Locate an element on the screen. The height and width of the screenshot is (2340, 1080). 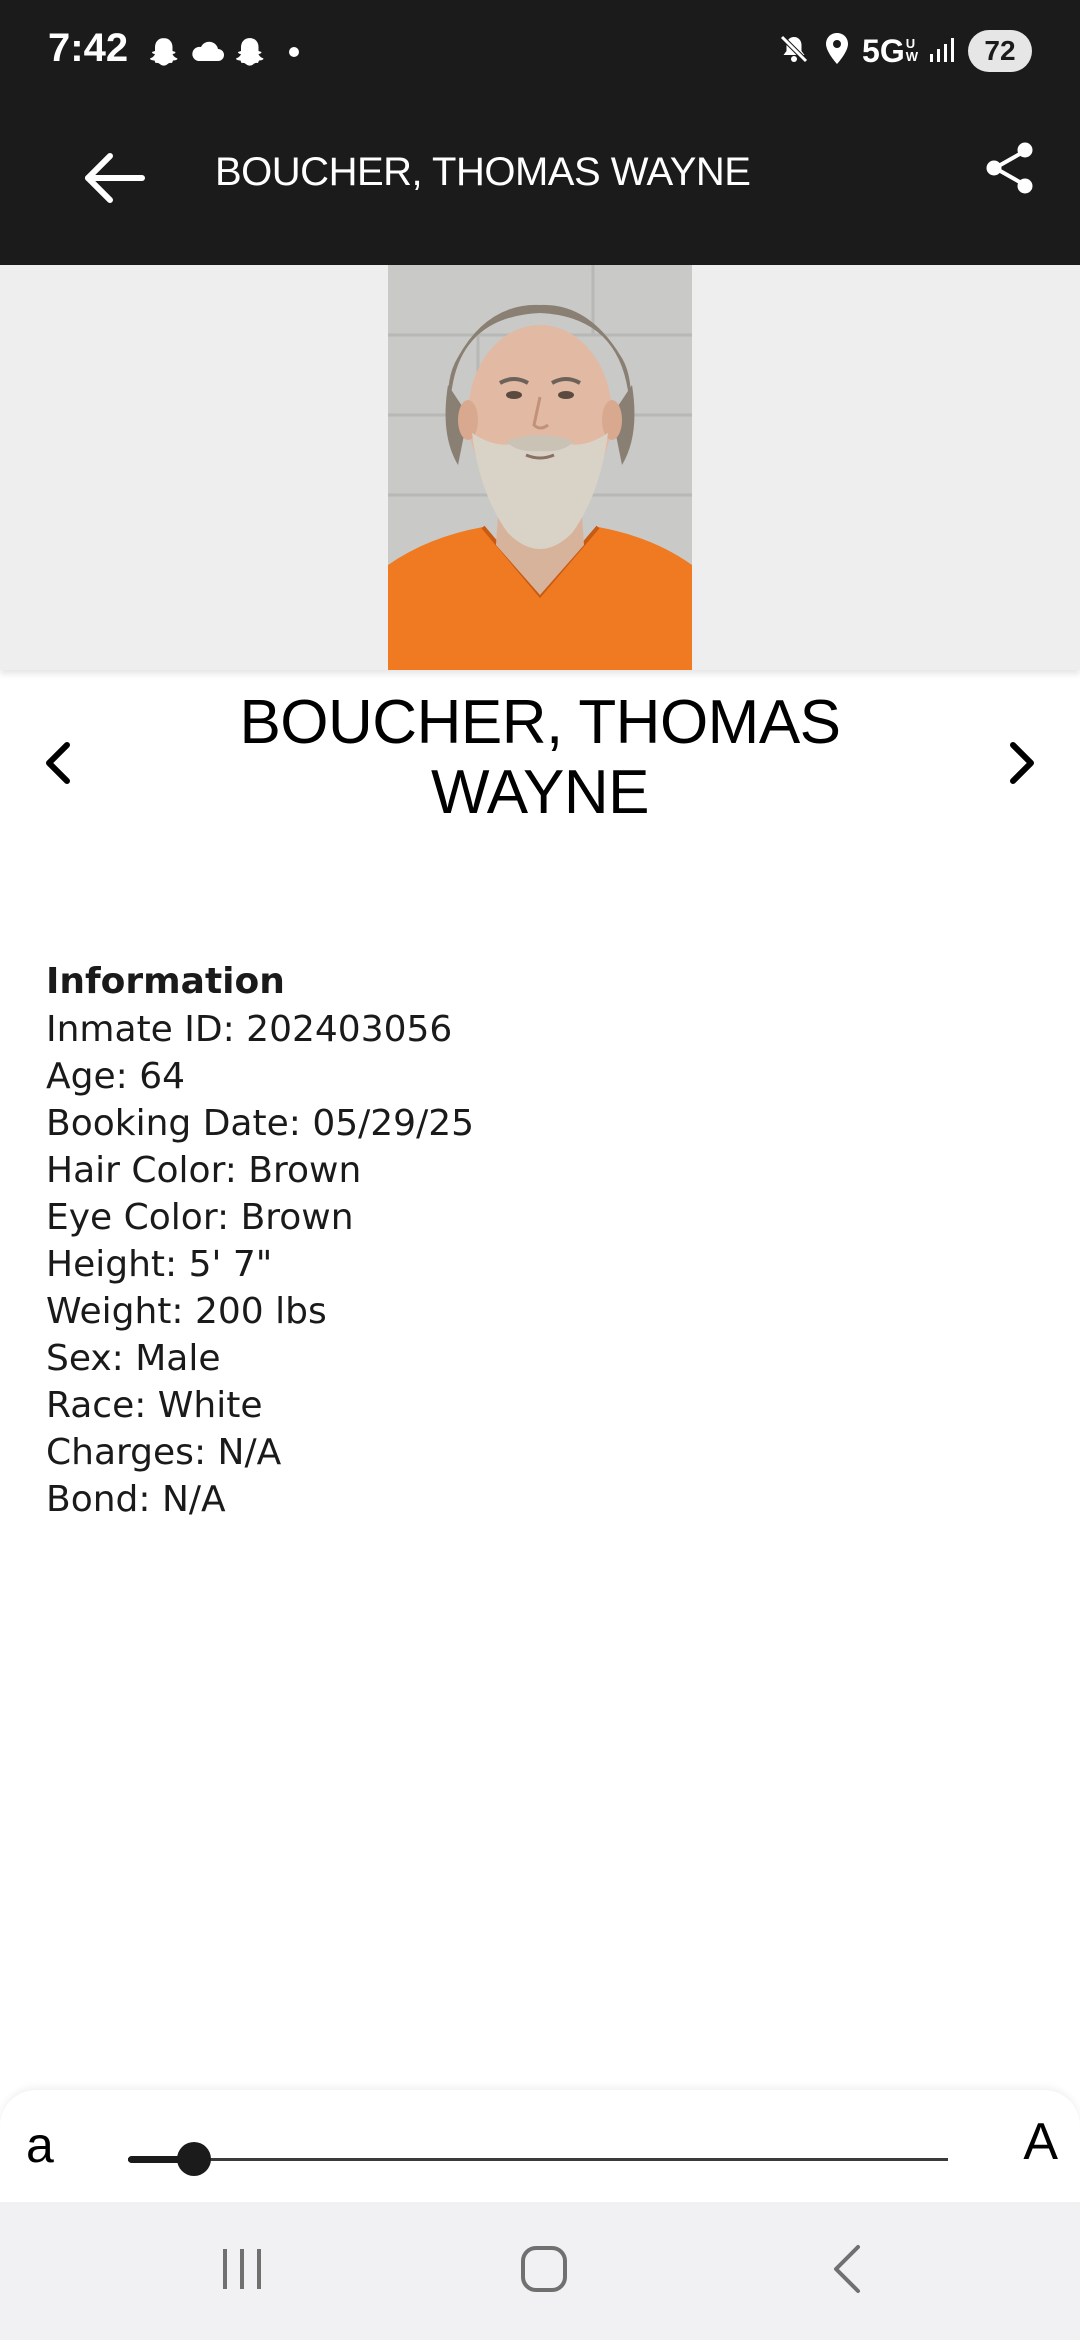
status-notification-icons is located at coordinates (223, 52).